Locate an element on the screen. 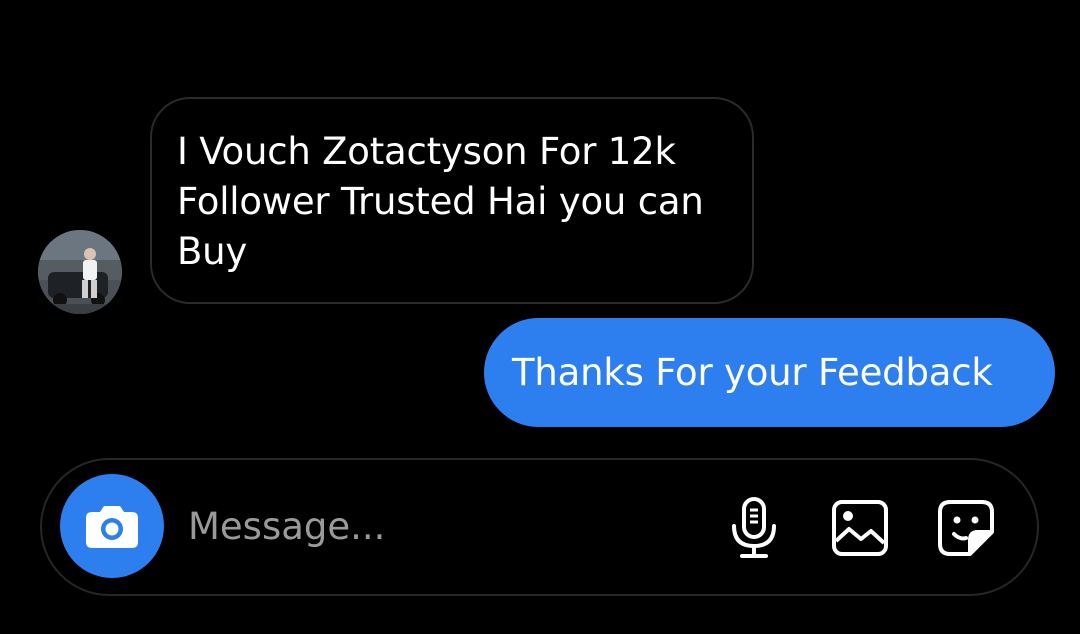  avatar-photo is located at coordinates (80, 272).